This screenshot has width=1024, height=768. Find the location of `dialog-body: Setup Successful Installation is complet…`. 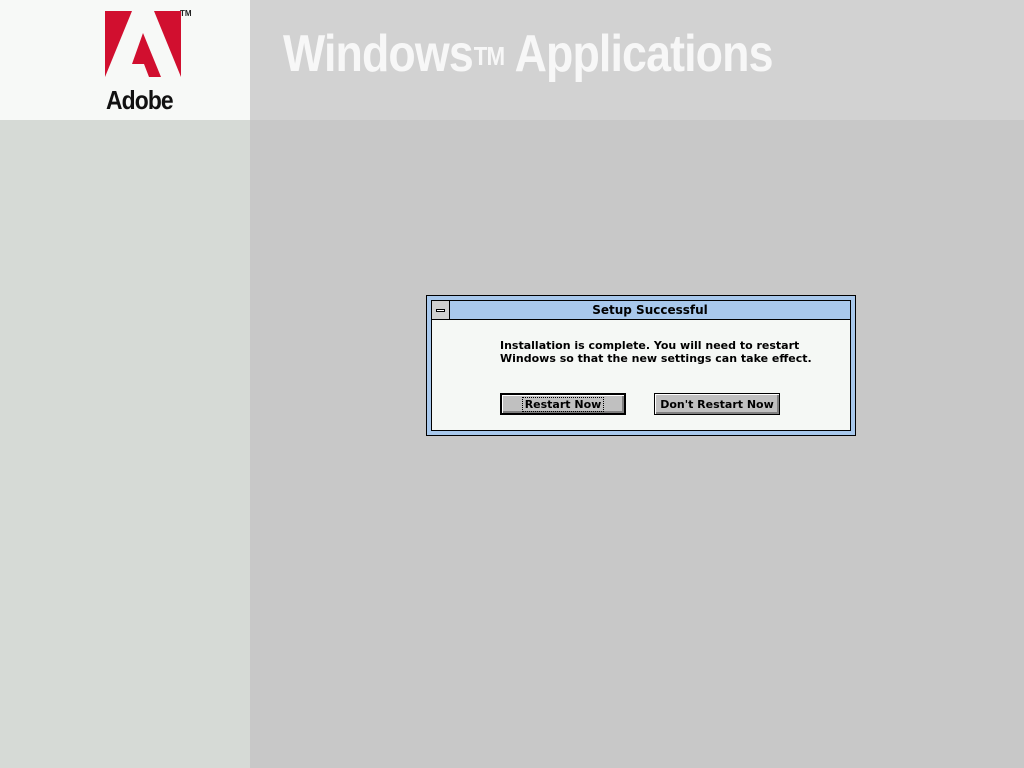

dialog-body: Setup Successful Installation is complet… is located at coordinates (641, 365).